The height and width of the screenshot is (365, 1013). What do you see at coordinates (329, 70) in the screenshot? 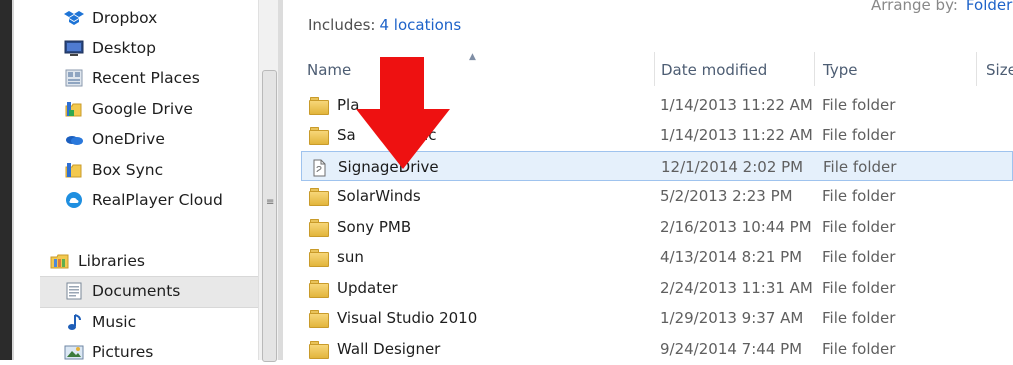
I see `column-header-name: Name` at bounding box center [329, 70].